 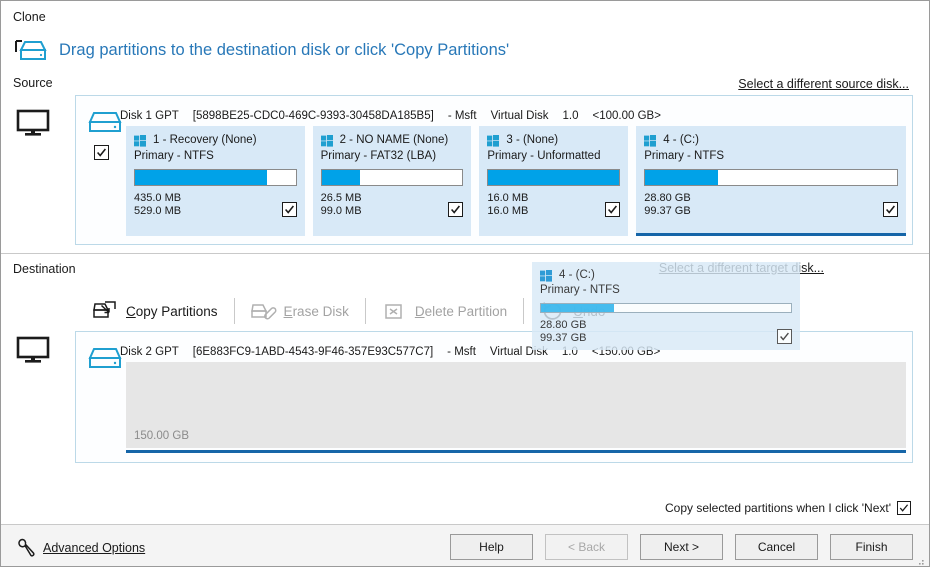 What do you see at coordinates (106, 311) in the screenshot?
I see `copy-partitions-icon` at bounding box center [106, 311].